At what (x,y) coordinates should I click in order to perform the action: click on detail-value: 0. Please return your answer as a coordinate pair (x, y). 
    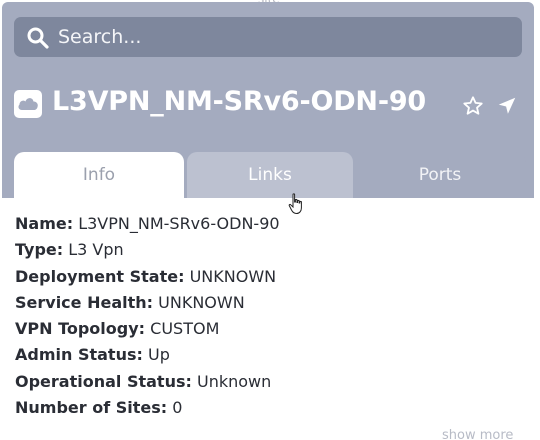
    Looking at the image, I should click on (177, 408).